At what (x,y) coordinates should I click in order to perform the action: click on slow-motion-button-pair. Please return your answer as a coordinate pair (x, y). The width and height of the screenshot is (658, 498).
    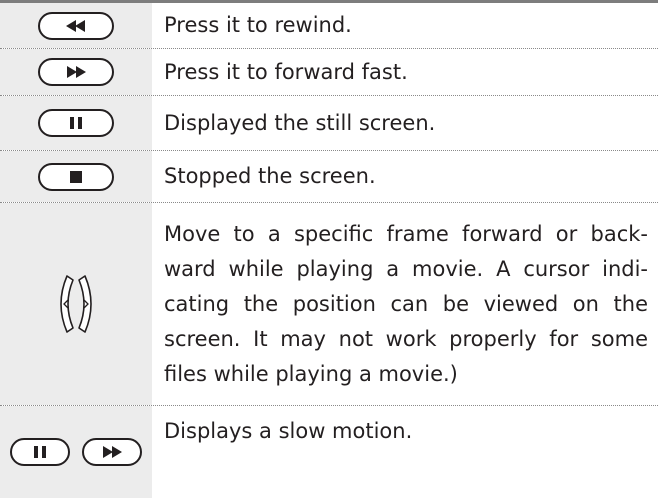
    Looking at the image, I should click on (76, 452).